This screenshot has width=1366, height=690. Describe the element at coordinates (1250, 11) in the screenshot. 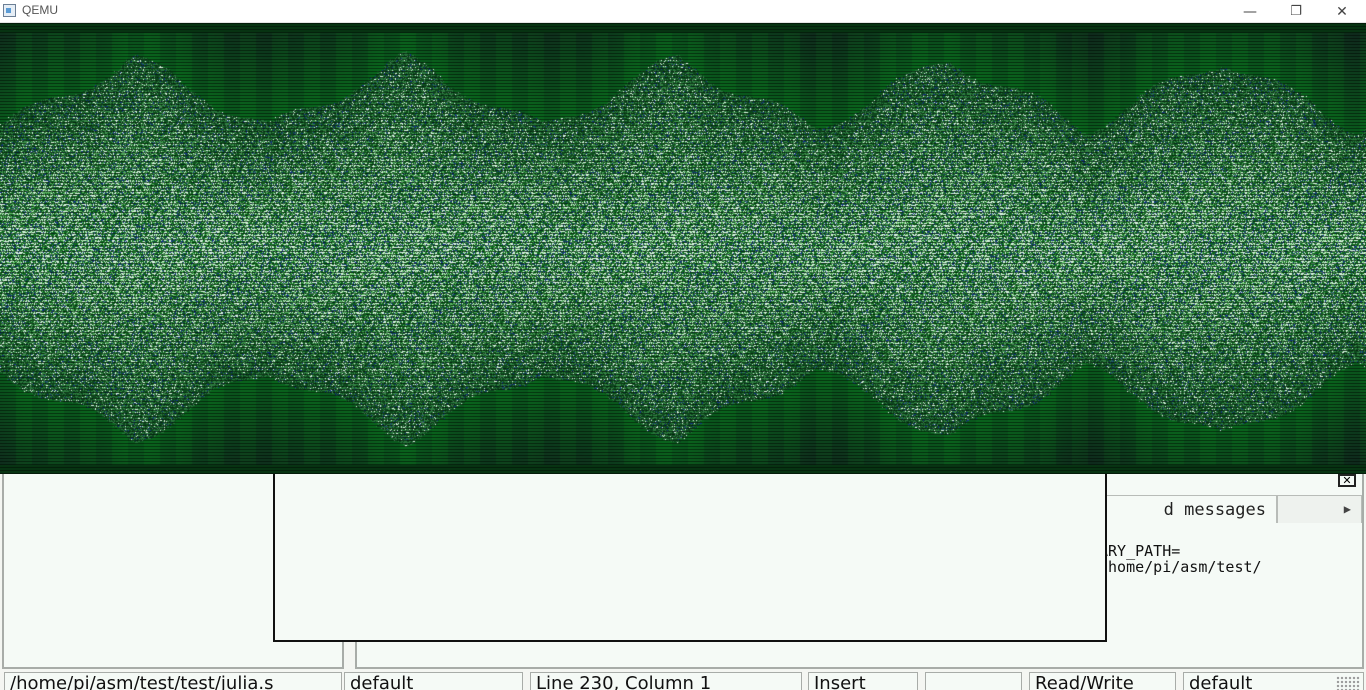

I see `minimize-icon: —` at that location.